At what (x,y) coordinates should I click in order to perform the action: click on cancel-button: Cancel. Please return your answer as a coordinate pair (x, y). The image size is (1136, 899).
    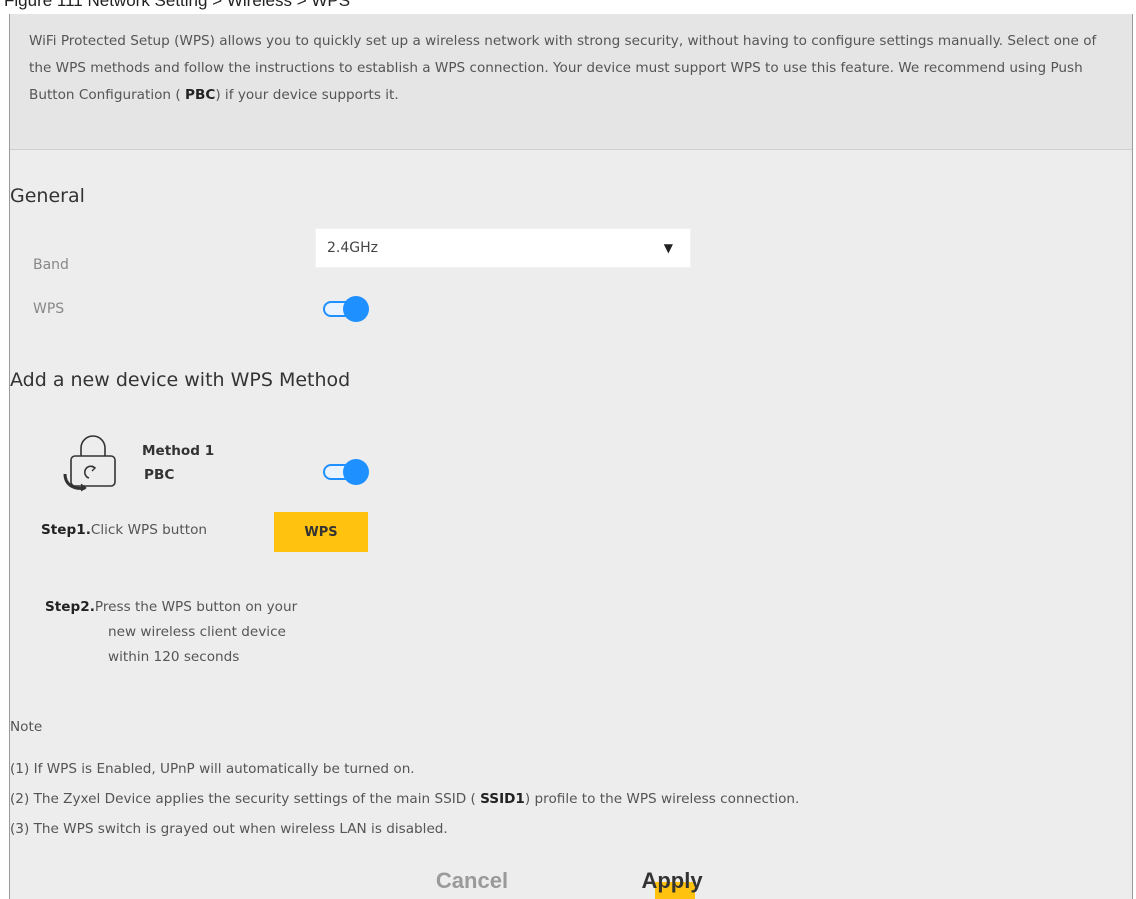
    Looking at the image, I should click on (472, 880).